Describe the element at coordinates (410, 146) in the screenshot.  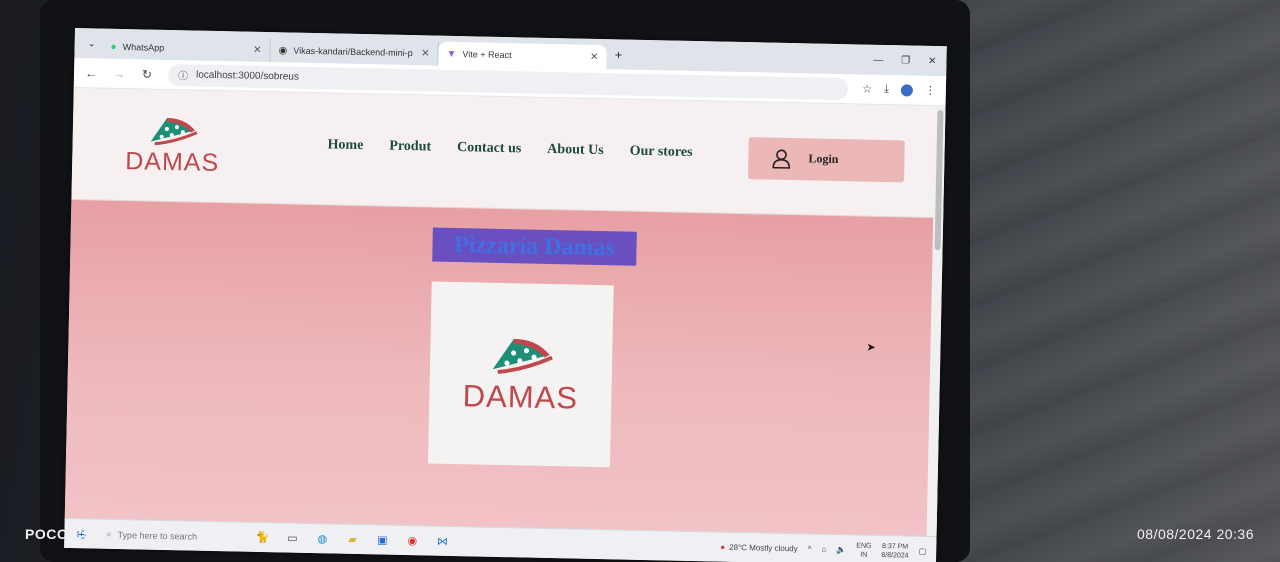
I see `nav-produt: Produt` at that location.